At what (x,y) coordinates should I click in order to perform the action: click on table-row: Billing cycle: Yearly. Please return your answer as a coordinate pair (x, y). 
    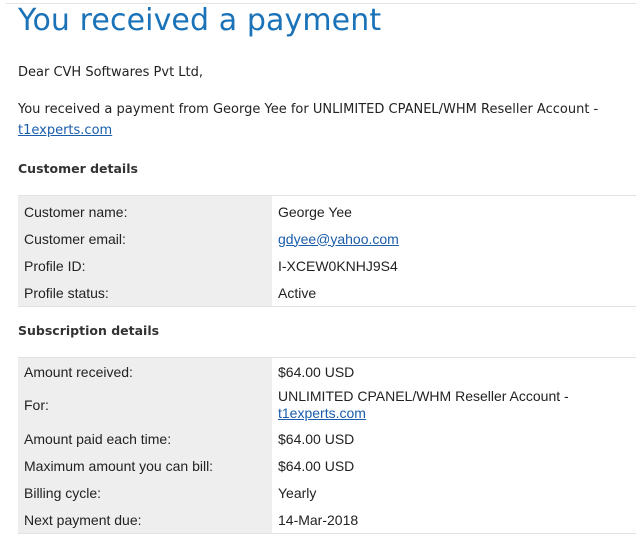
    Looking at the image, I should click on (327, 492).